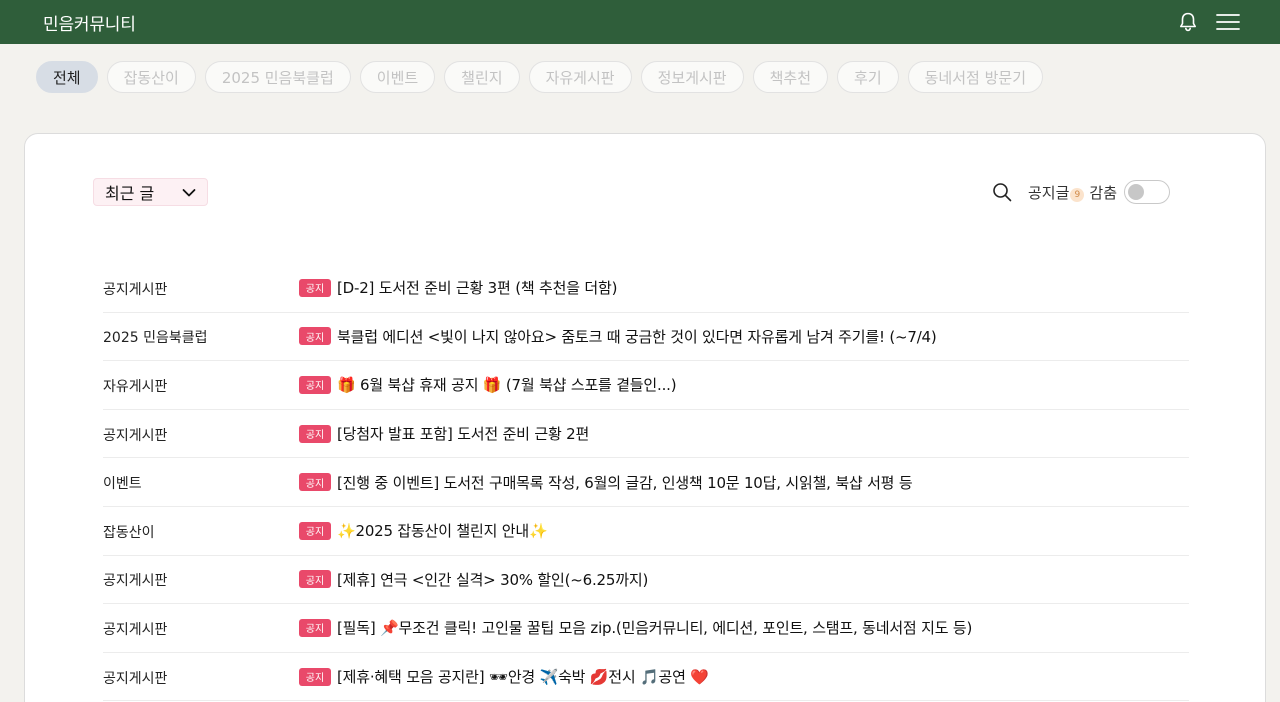 The width and height of the screenshot is (1280, 702). Describe the element at coordinates (868, 77) in the screenshot. I see `tab-review: 후기` at that location.